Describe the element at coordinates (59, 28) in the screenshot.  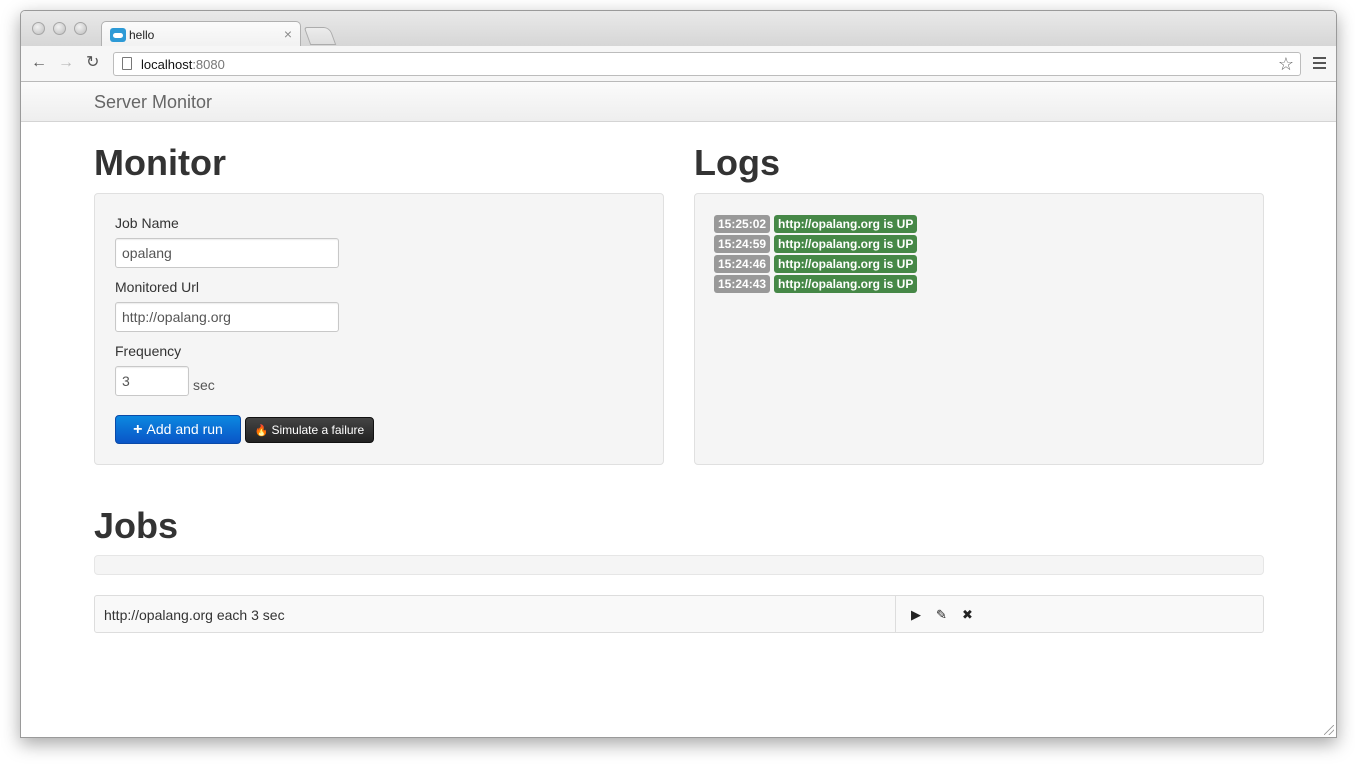
I see `minimize-window-button` at that location.